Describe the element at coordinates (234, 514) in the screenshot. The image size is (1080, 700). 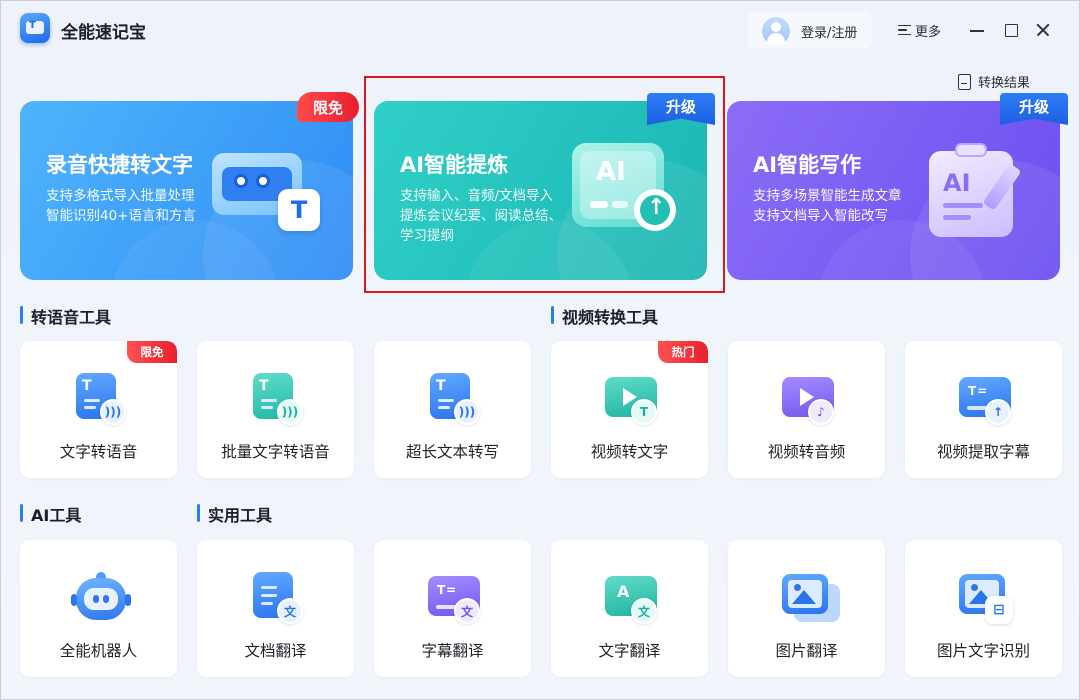
I see `section-title-utility-tools: 实用工具` at that location.